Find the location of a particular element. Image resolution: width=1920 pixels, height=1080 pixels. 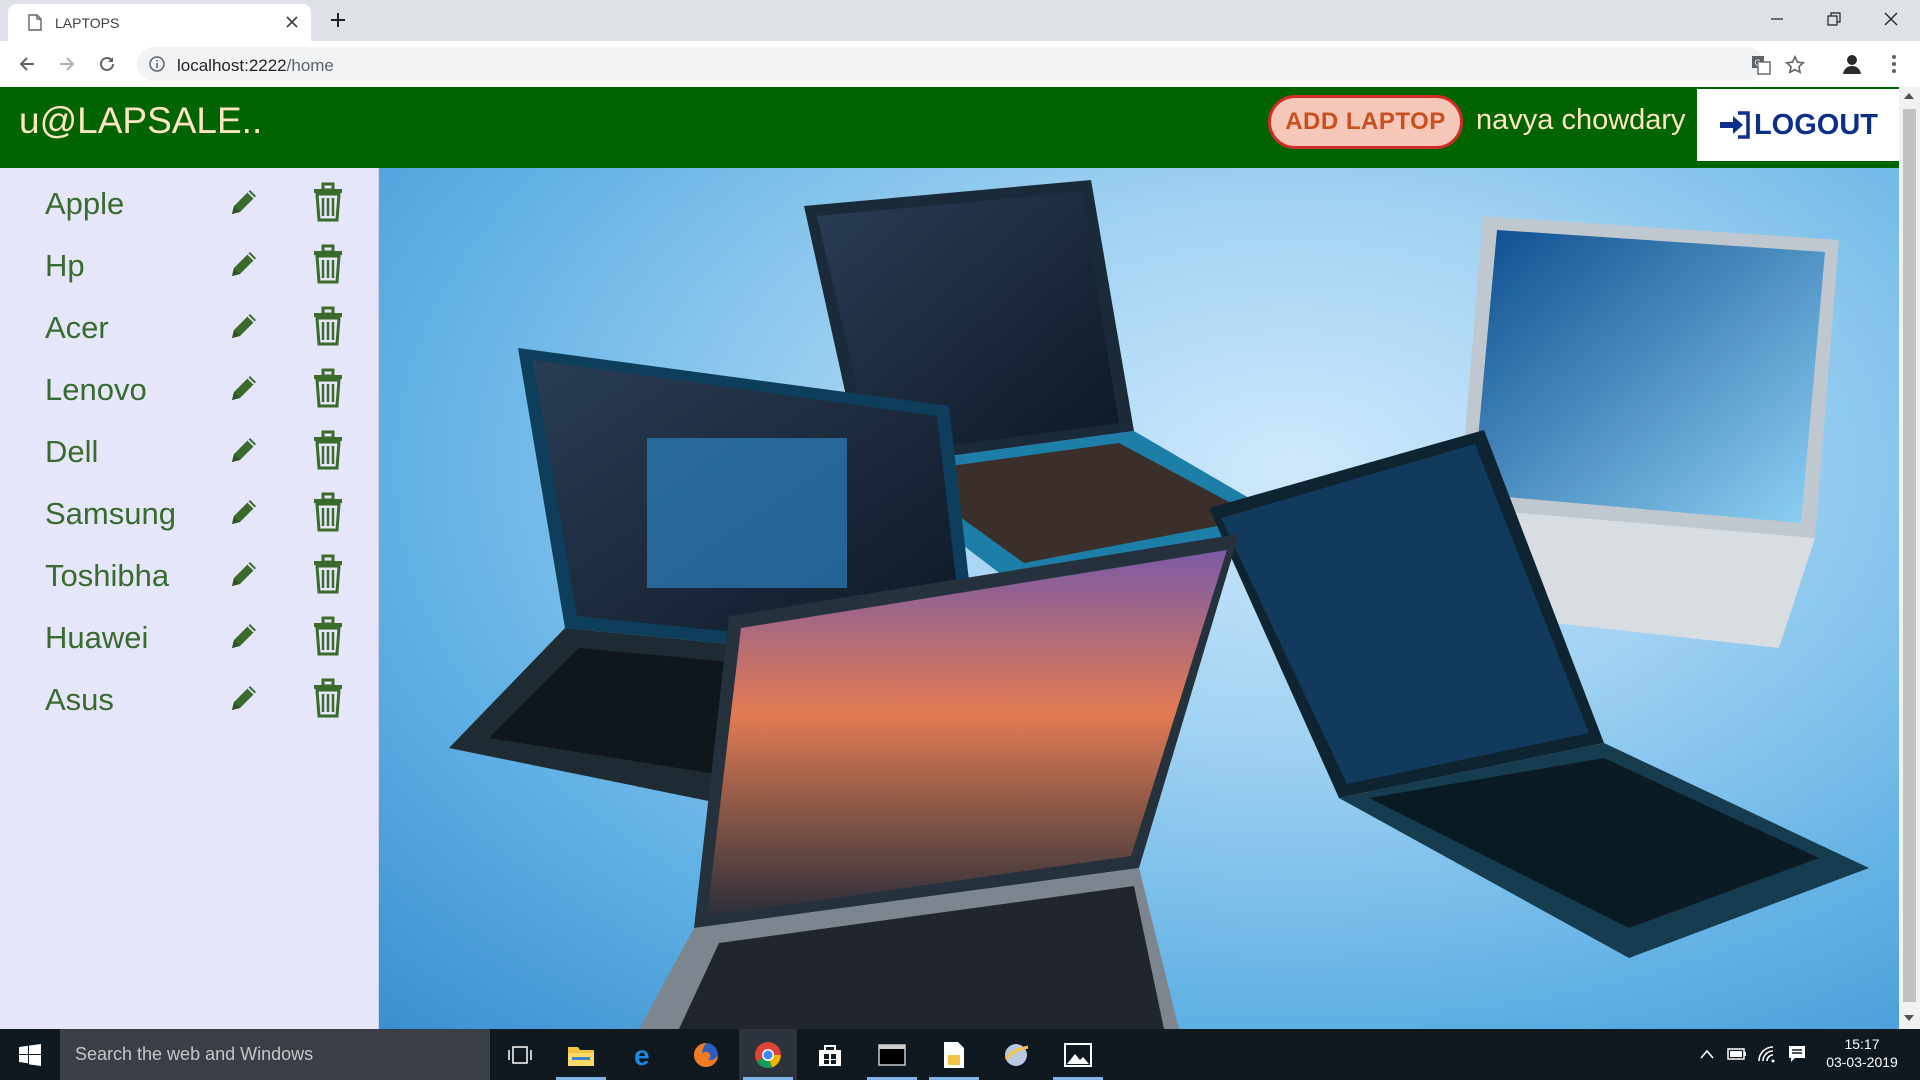

task-view-button is located at coordinates (520, 1054).